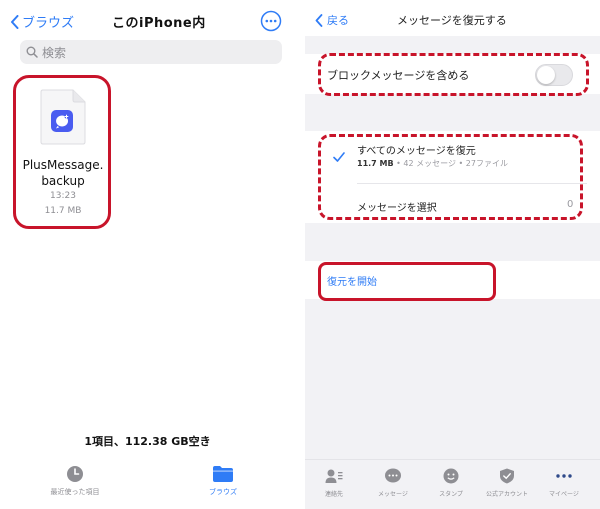 The image size is (600, 509). Describe the element at coordinates (451, 476) in the screenshot. I see `smiley-icon` at that location.